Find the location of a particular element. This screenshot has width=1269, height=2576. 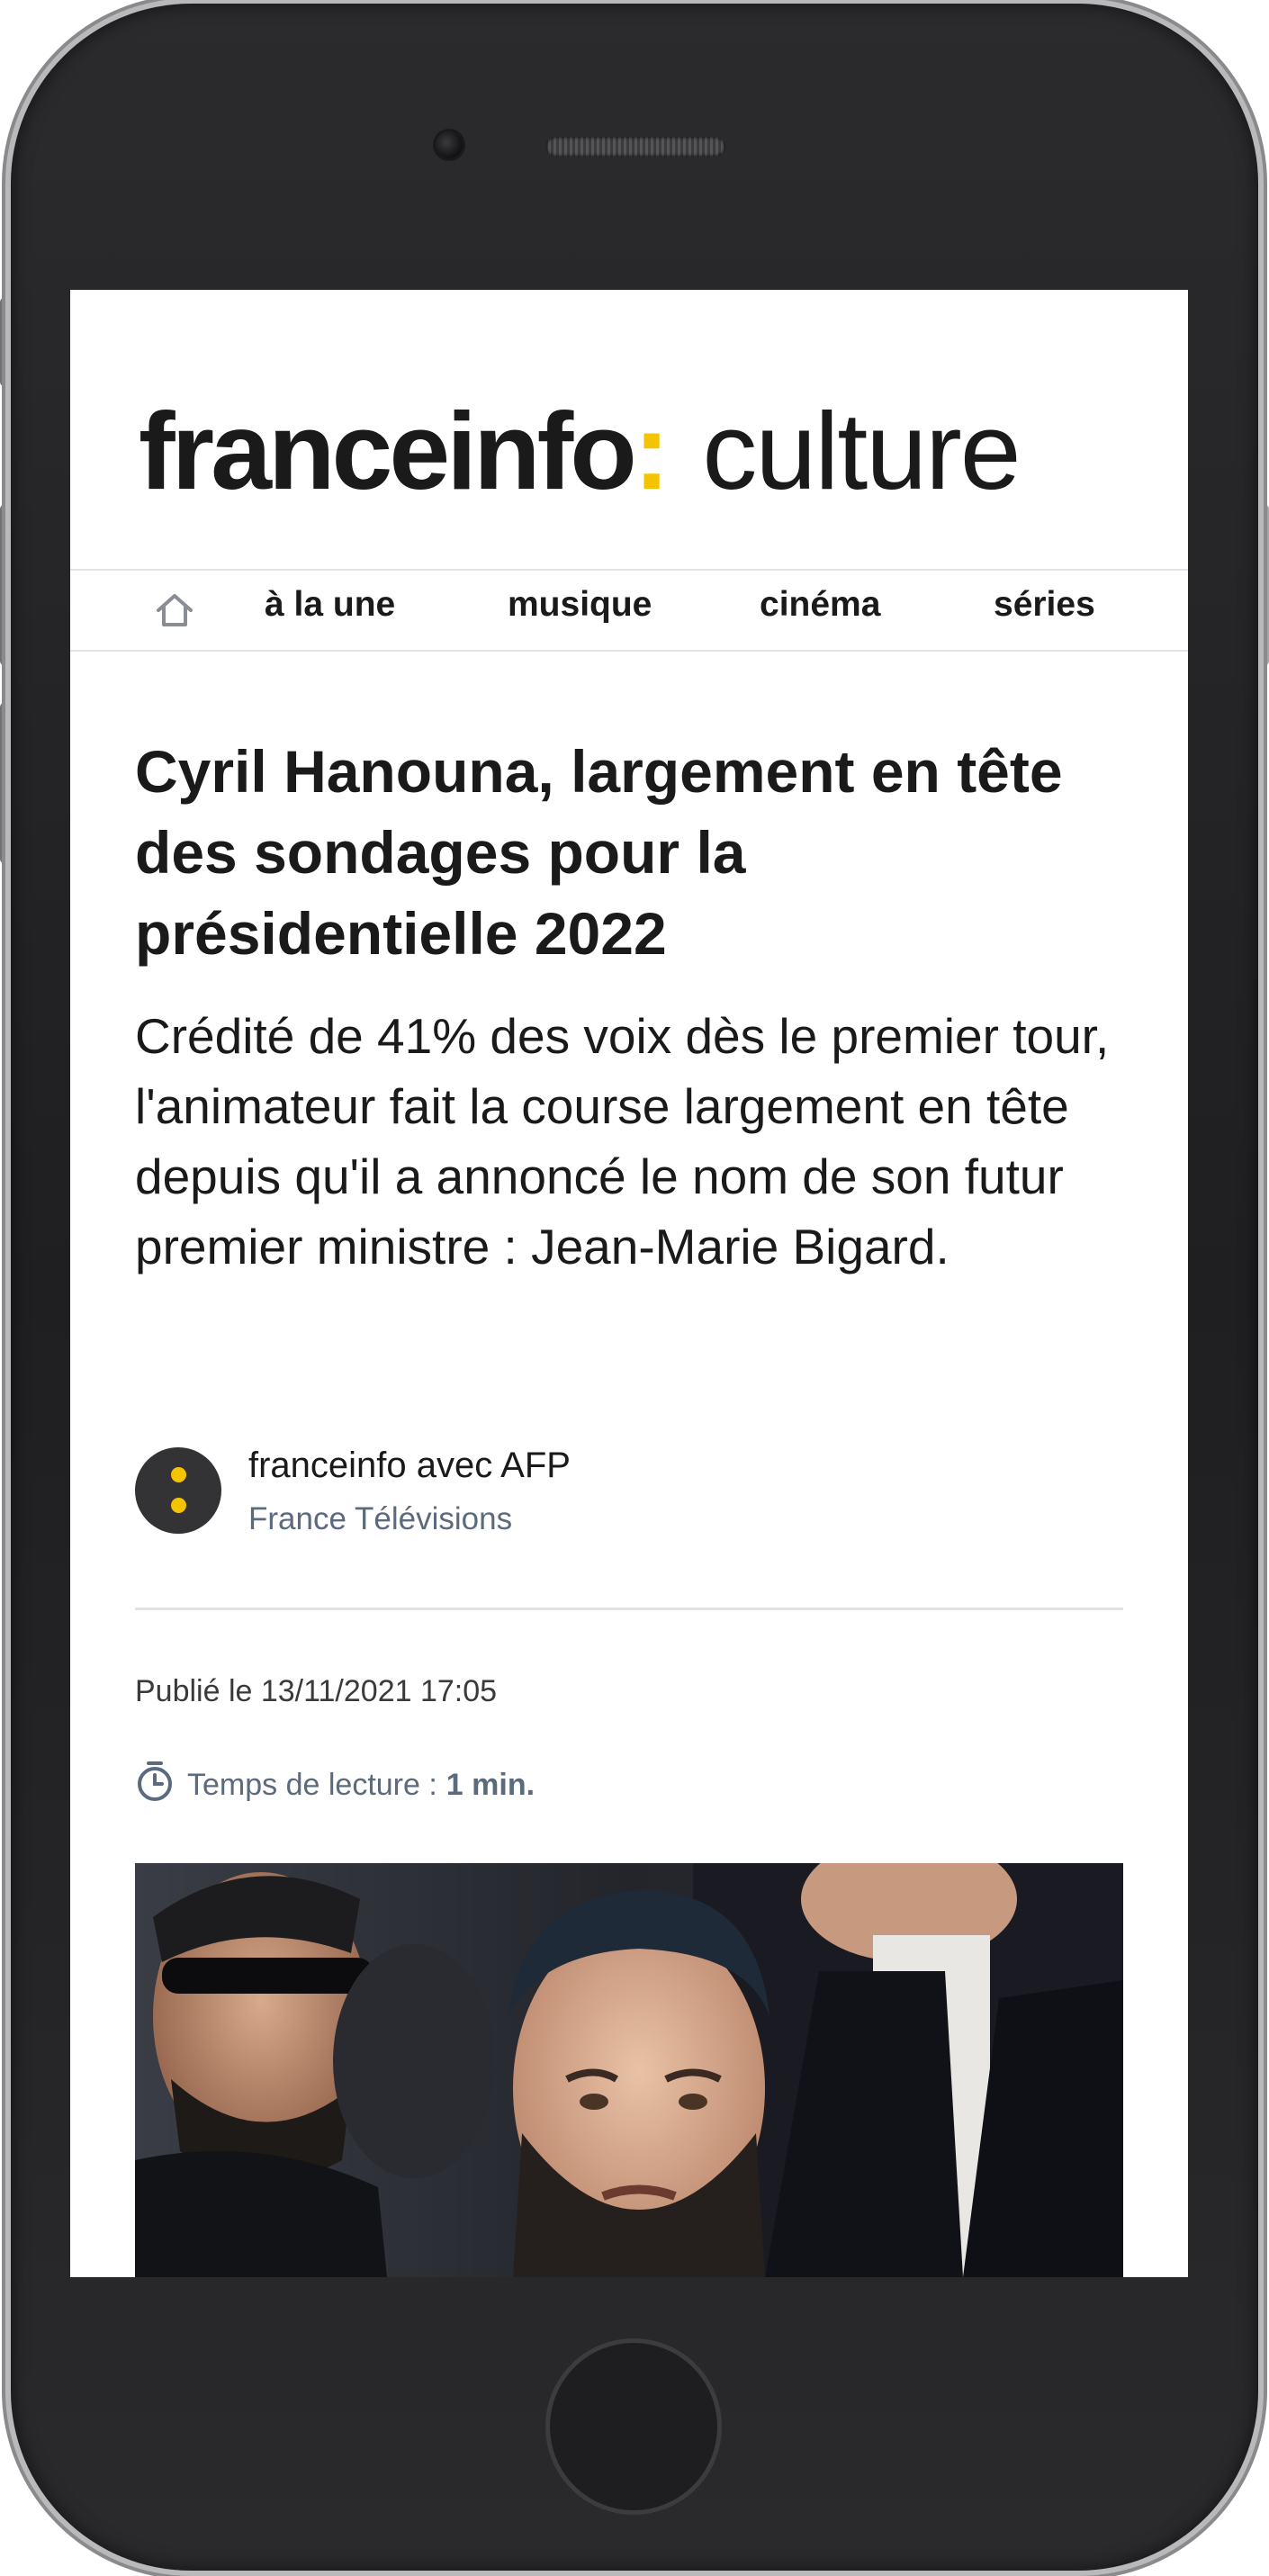

logo-colon: : is located at coordinates (651, 451).